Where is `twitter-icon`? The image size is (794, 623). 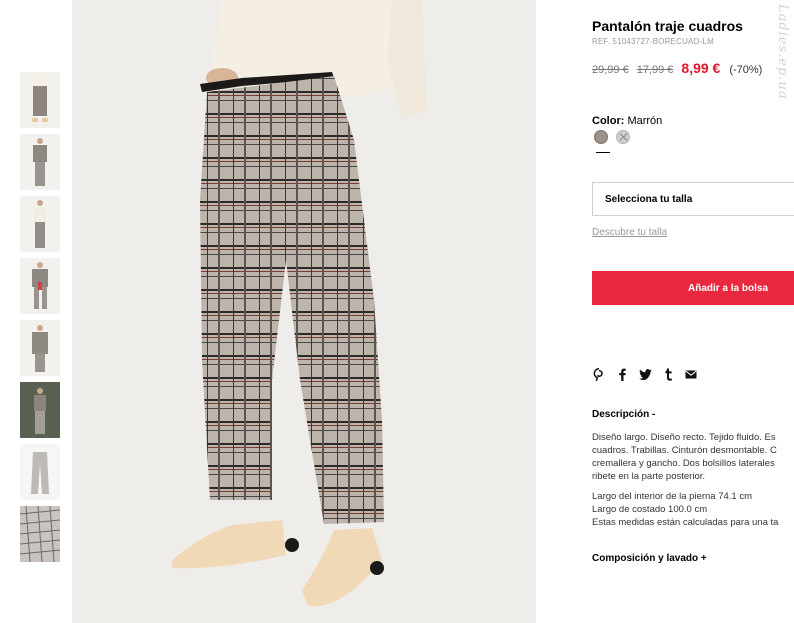
twitter-icon is located at coordinates (645, 374).